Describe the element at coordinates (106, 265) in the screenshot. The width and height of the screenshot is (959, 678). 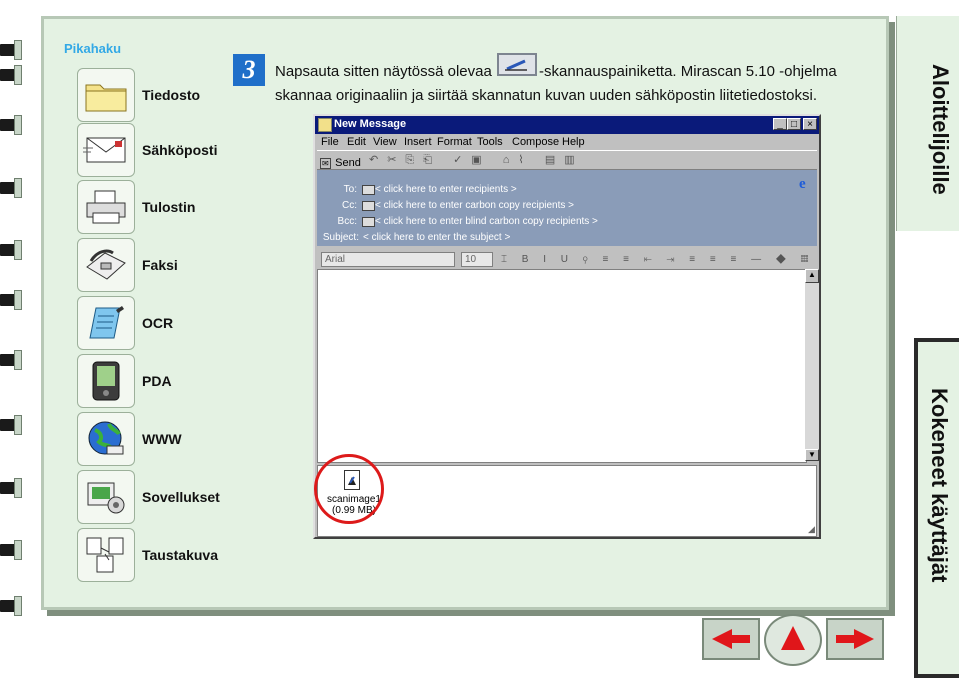
I see `fax-icon` at that location.